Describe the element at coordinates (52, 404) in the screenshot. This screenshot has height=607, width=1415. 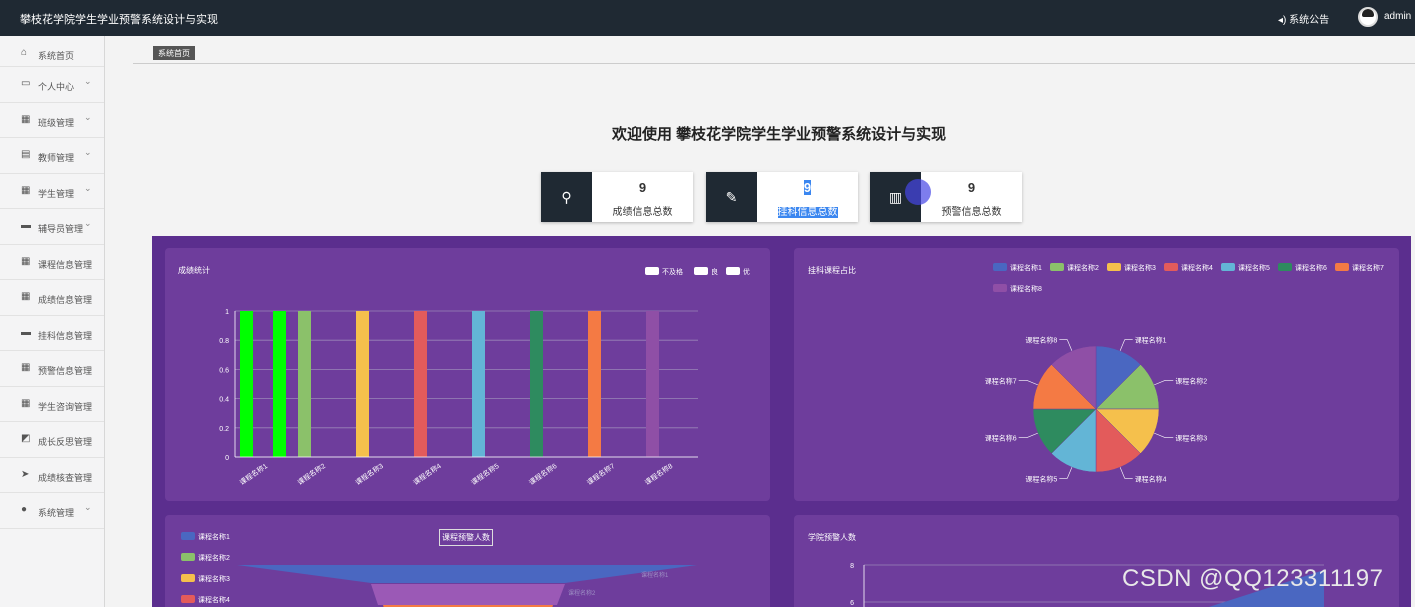
I see `sidebar-item: ▦ 学生咨询管理` at that location.